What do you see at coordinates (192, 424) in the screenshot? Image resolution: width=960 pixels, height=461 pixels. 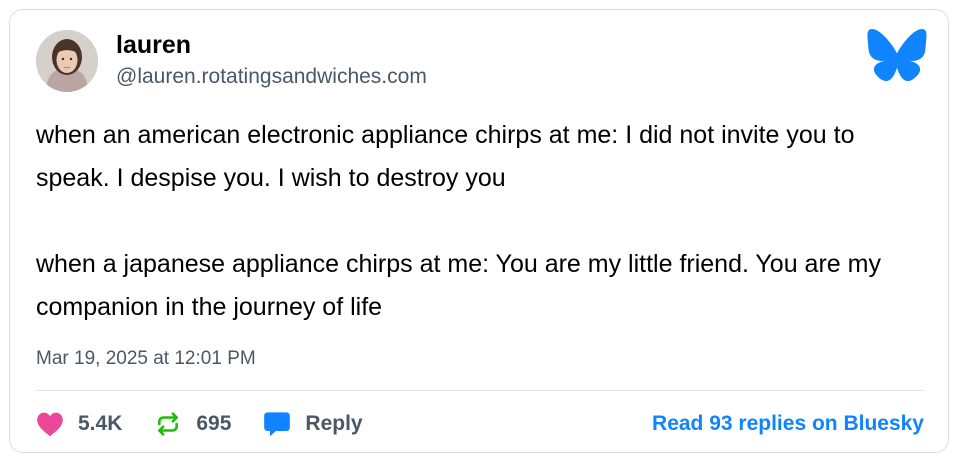 I see `repost-button: 695` at bounding box center [192, 424].